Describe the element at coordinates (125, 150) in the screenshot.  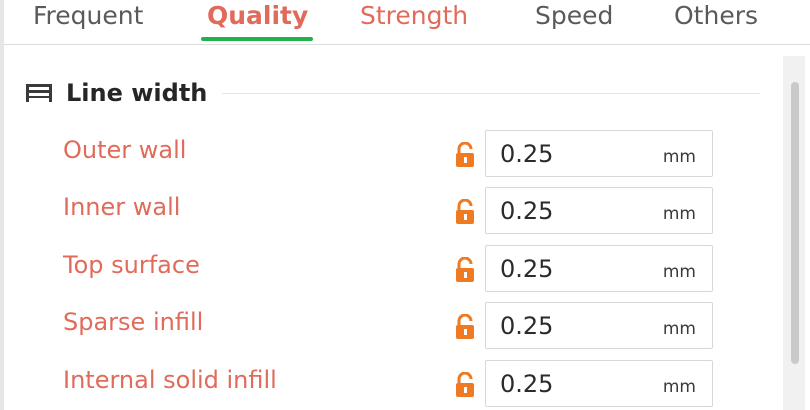
I see `setting-label: Outer wall` at that location.